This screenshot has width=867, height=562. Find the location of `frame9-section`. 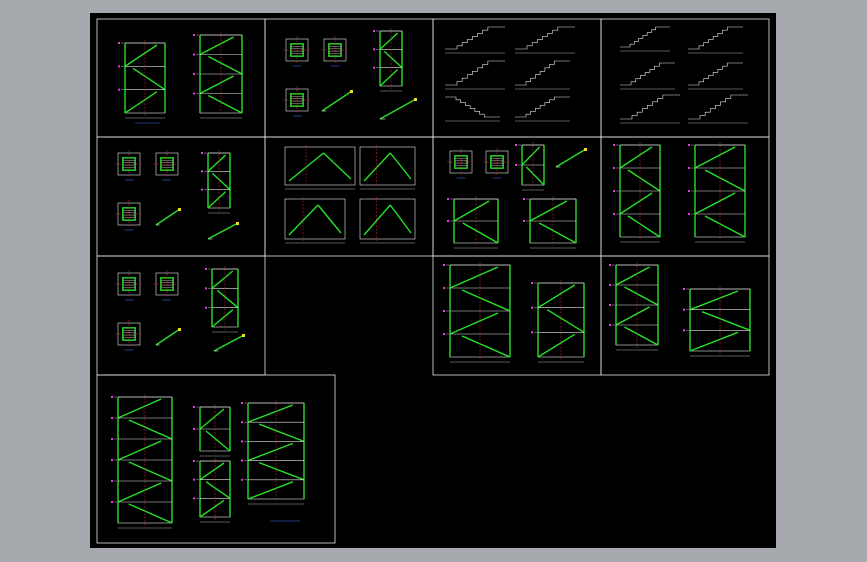

frame9-section is located at coordinates (222, 299).